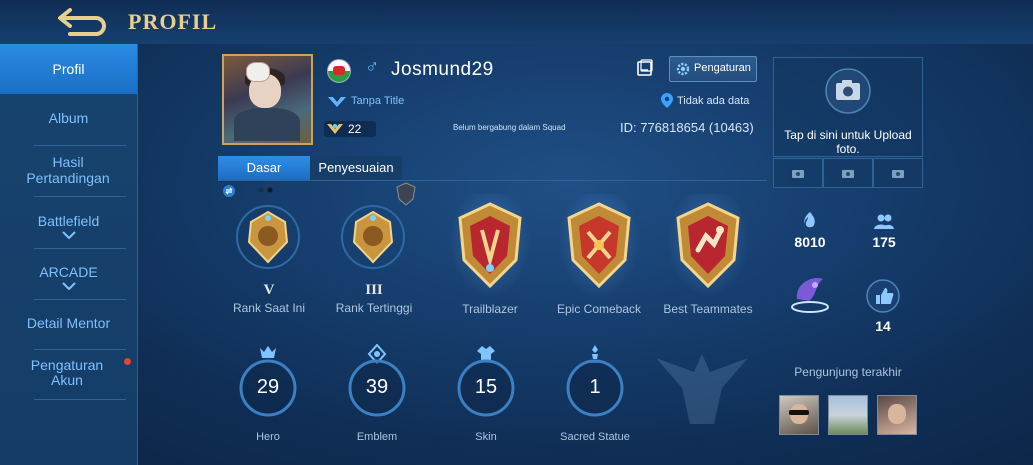 Image resolution: width=1033 pixels, height=465 pixels. I want to click on stat-value: 1, so click(595, 387).